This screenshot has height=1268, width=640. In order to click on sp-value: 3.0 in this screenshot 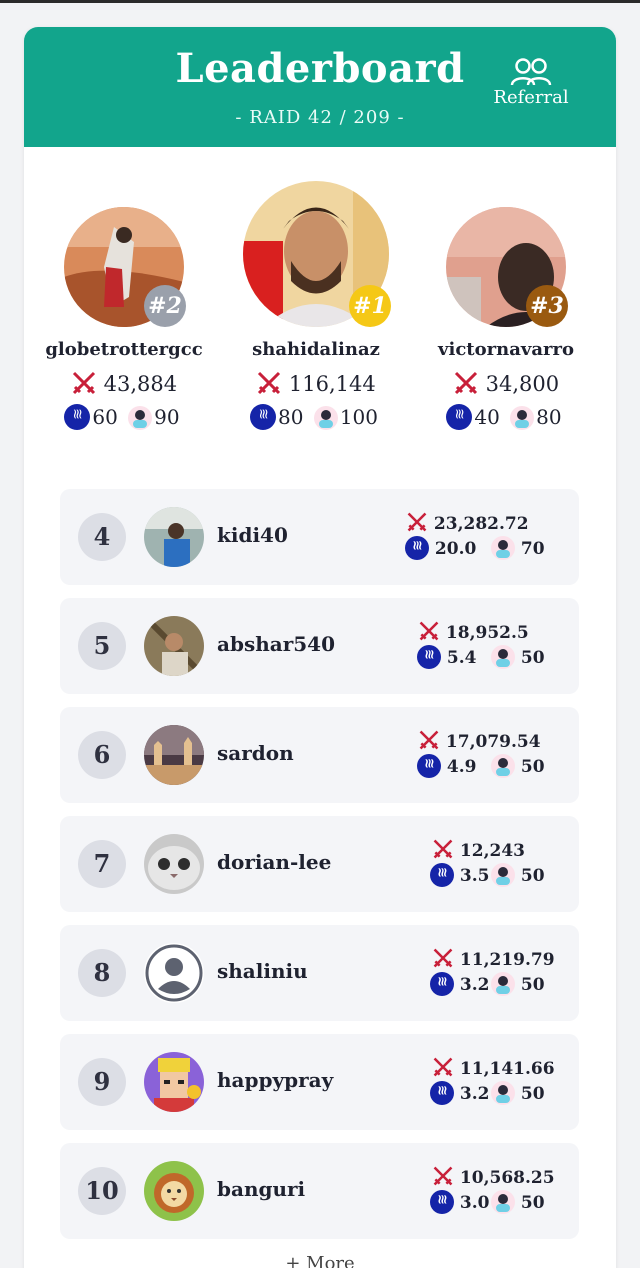, I will do `click(474, 1203)`.